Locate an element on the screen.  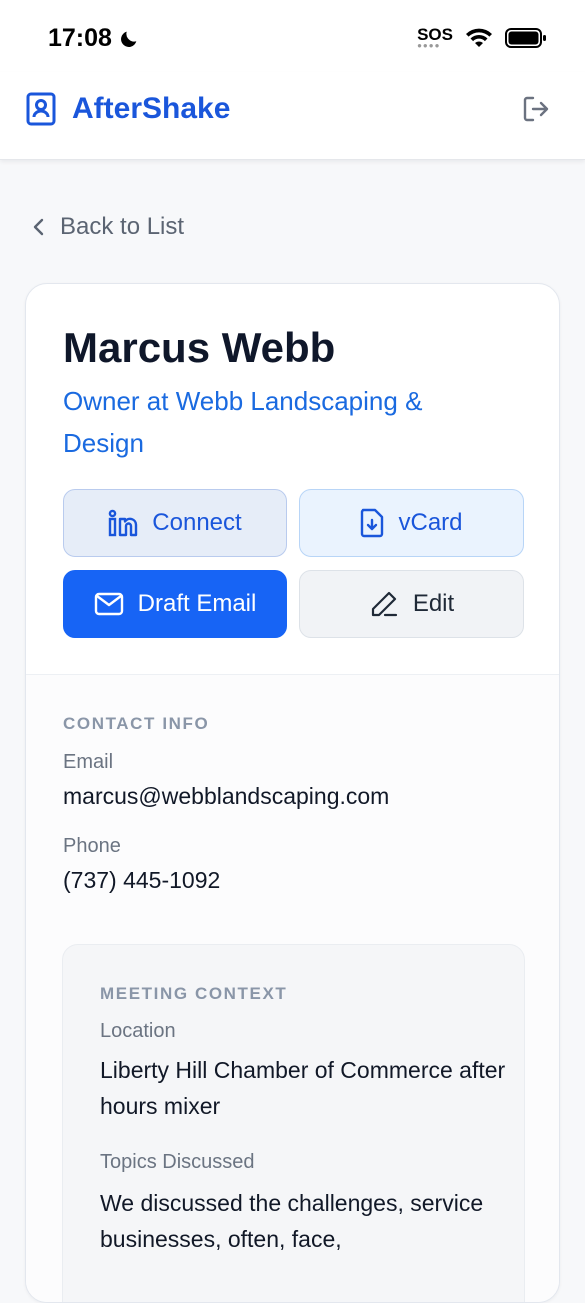
linkedin-connect-button: Connect is located at coordinates (175, 523).